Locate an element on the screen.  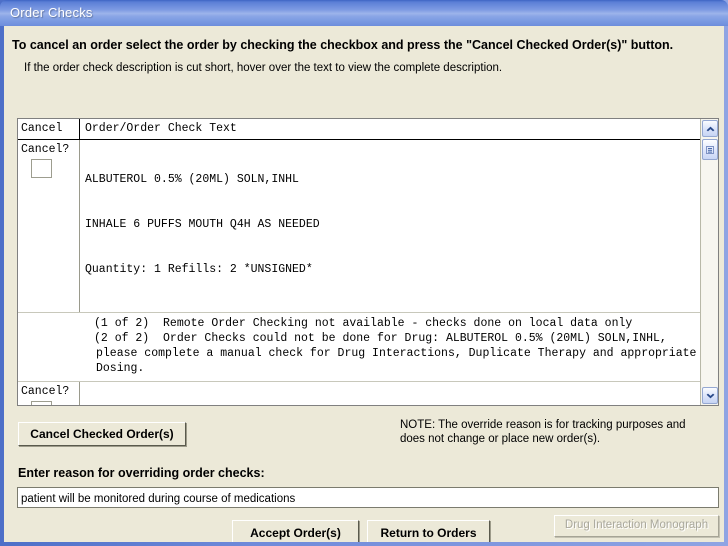
accept-orders-button: Accept Order(s) is located at coordinates (295, 531).